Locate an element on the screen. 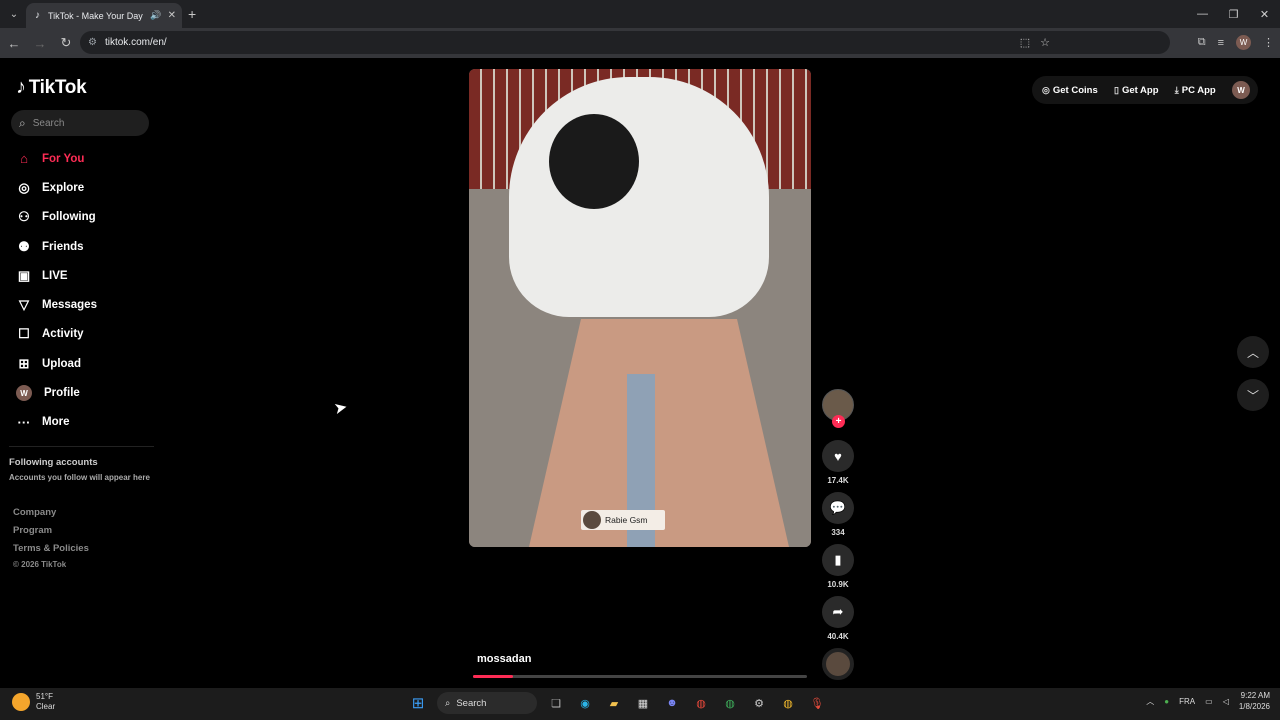  task-view-icon: ❏ is located at coordinates (556, 703).